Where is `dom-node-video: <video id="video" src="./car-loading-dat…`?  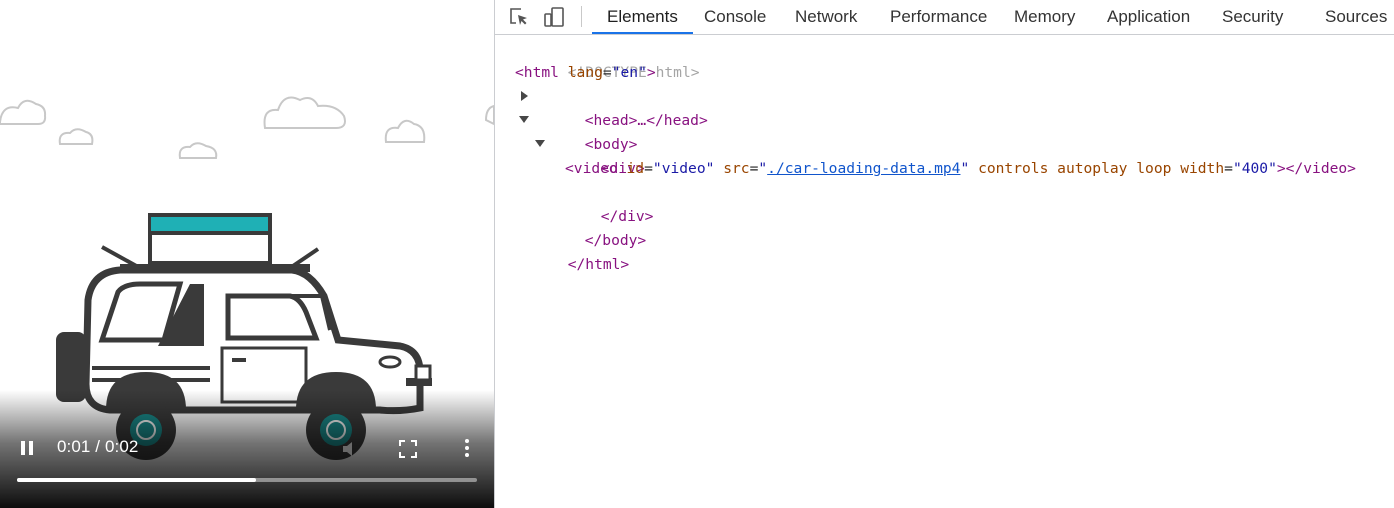
dom-node-video: <video id="video" src="./car-loading-dat… is located at coordinates (960, 169).